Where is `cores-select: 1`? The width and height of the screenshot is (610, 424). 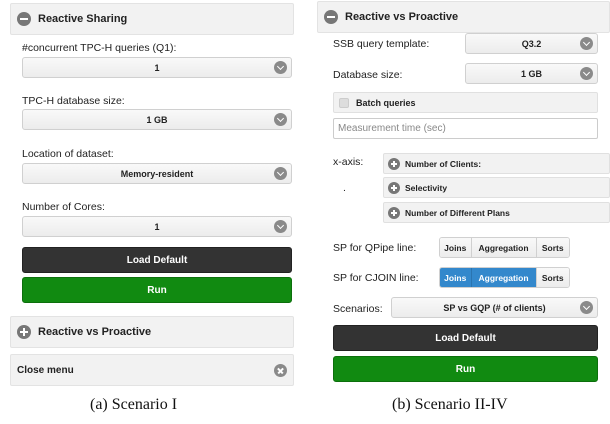 cores-select: 1 is located at coordinates (157, 226).